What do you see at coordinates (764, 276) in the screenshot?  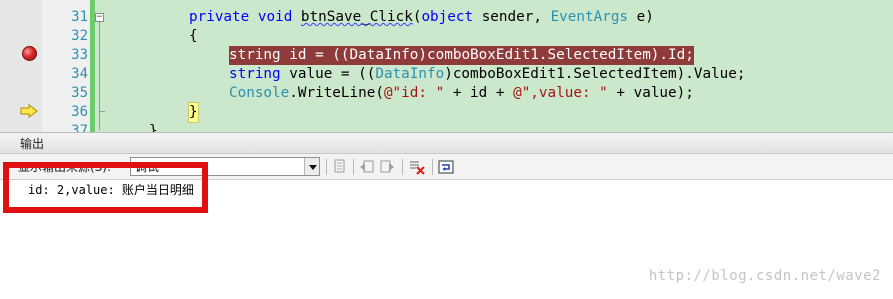 I see `watermark-text: http://blog.csdn.net/wave2` at bounding box center [764, 276].